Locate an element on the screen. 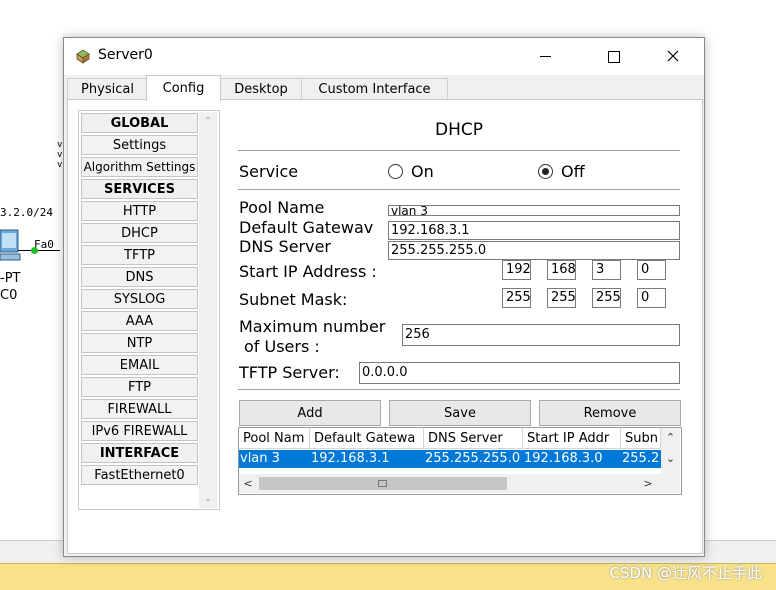 Image resolution: width=776 pixels, height=590 pixels. grip-icon is located at coordinates (382, 483).